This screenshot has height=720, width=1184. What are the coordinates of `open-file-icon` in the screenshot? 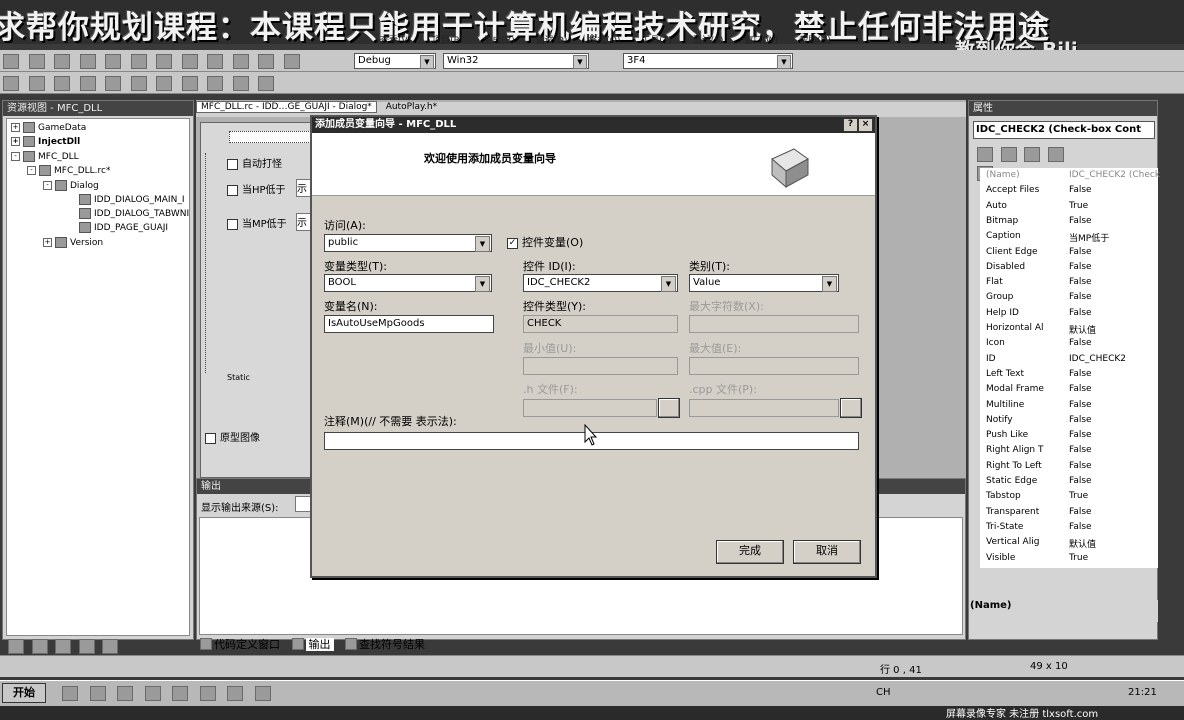 It's located at (36, 61).